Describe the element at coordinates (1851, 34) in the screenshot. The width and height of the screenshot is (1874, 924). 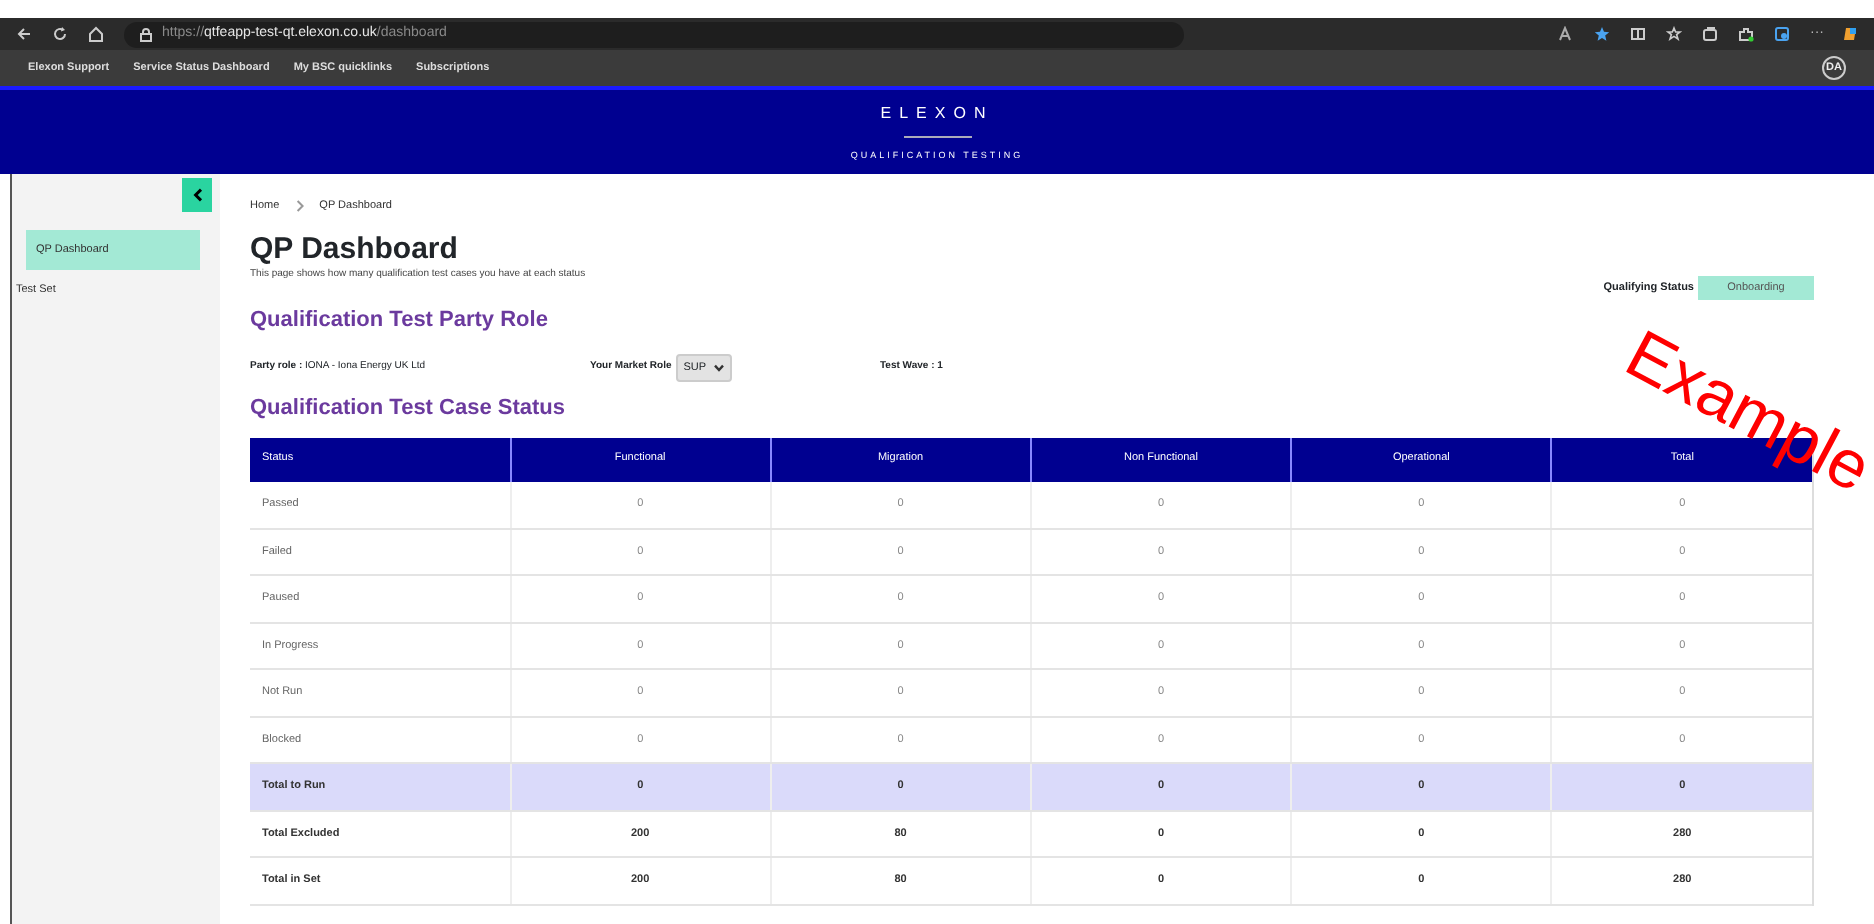
I see `copilot-icon` at that location.